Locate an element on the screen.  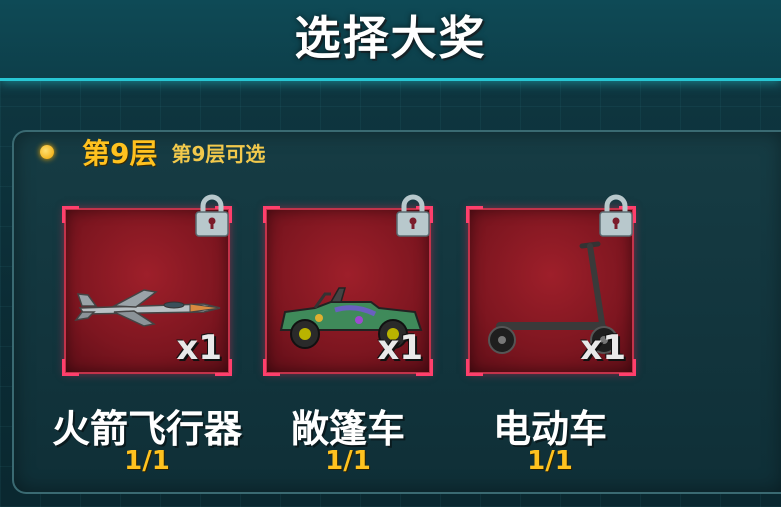
page-title: 选择大奖 is located at coordinates (390, 38).